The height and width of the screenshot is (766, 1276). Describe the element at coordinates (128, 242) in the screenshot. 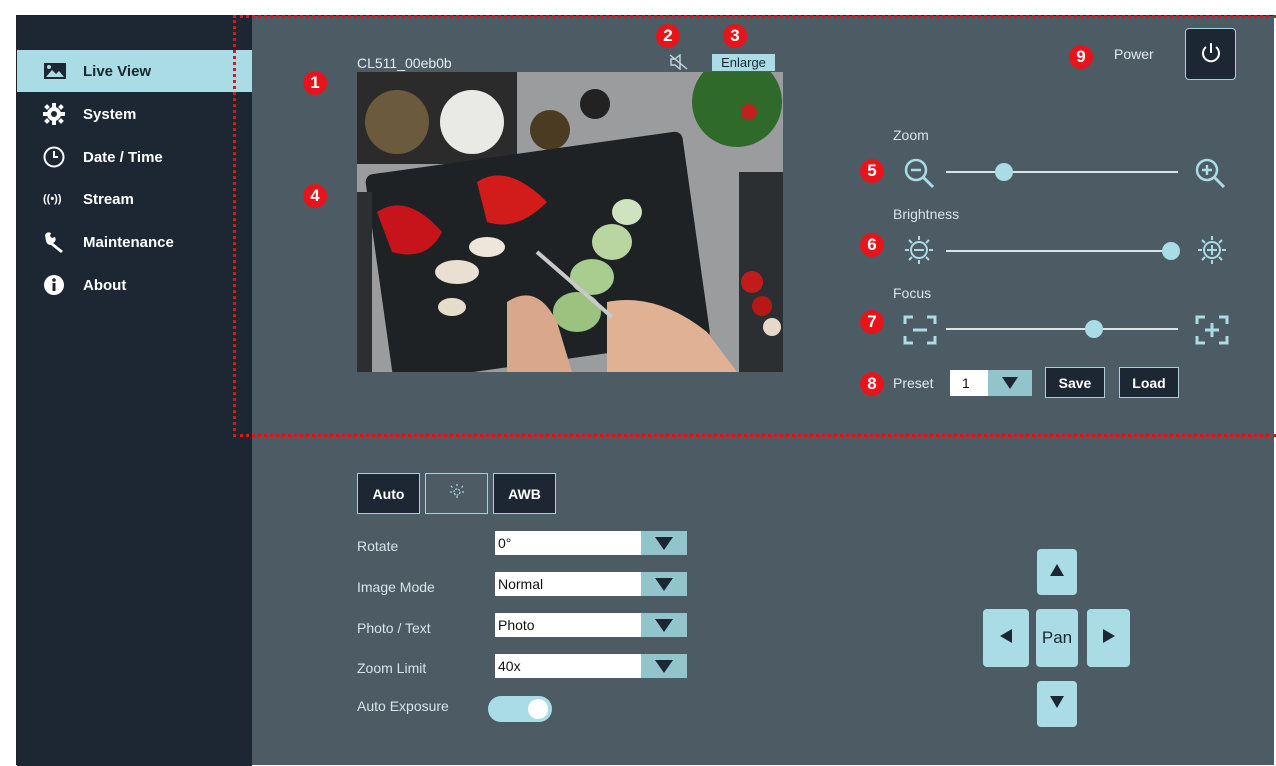

I see `sidebar-item-label: Maintenance` at that location.